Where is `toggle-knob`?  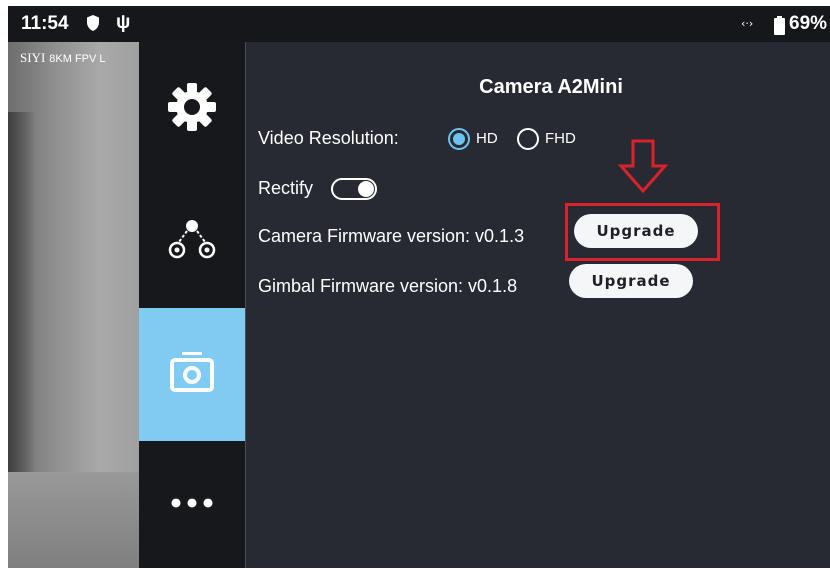 toggle-knob is located at coordinates (366, 189).